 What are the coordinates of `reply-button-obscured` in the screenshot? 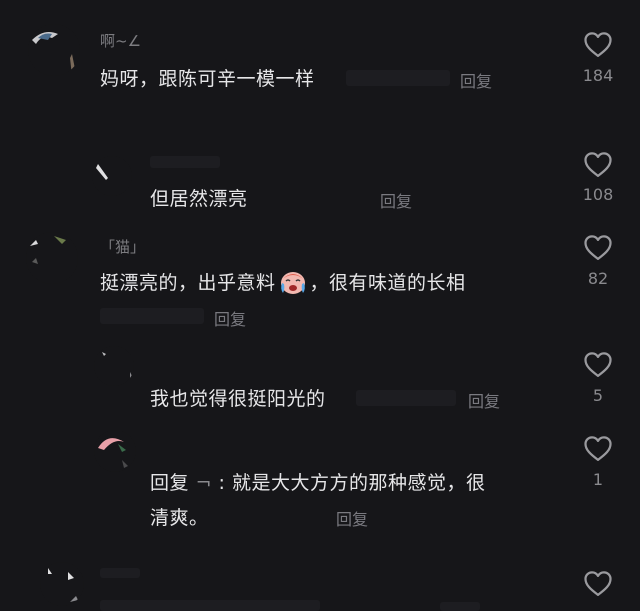 It's located at (460, 606).